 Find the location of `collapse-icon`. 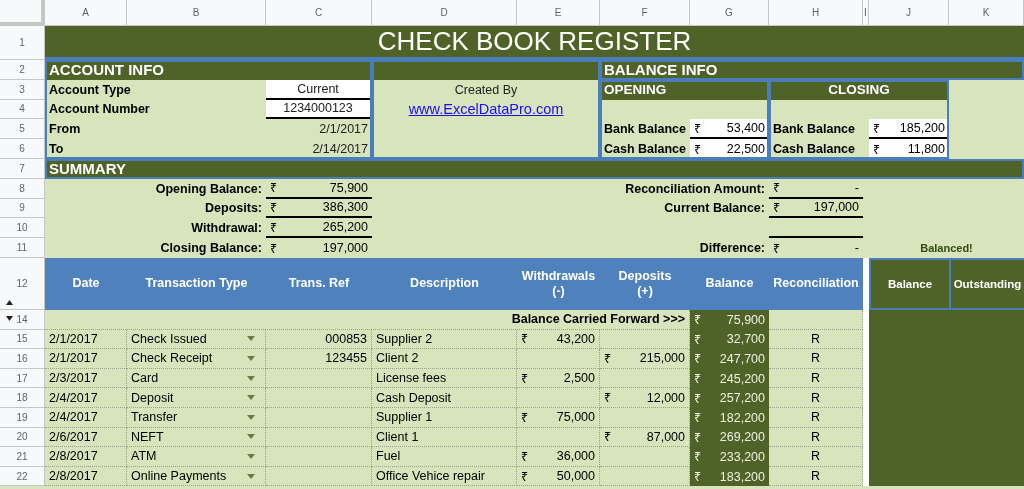

collapse-icon is located at coordinates (9, 302).